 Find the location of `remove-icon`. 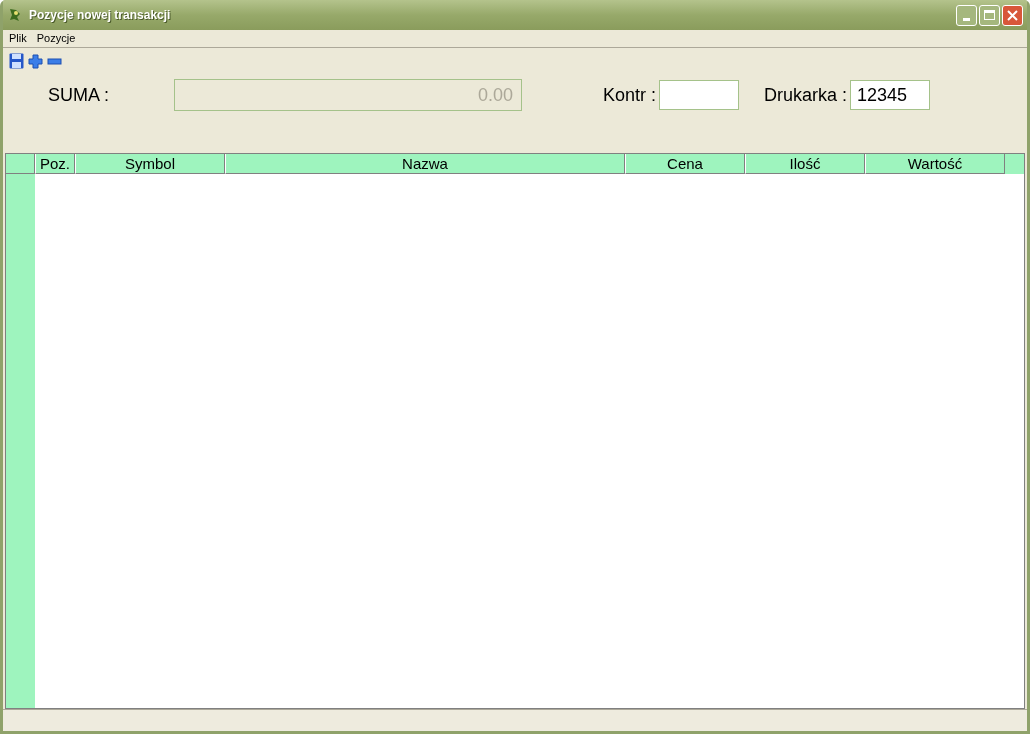

remove-icon is located at coordinates (54, 61).